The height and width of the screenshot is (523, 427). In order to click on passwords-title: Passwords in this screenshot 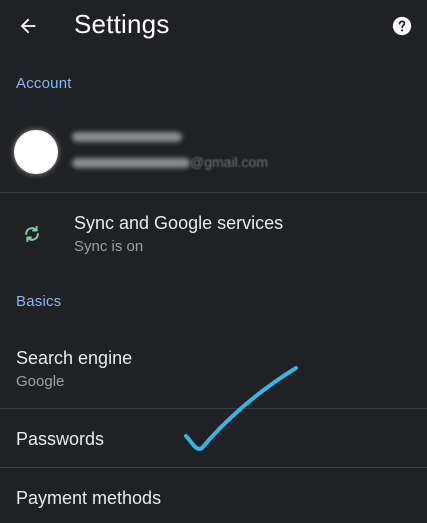, I will do `click(60, 439)`.